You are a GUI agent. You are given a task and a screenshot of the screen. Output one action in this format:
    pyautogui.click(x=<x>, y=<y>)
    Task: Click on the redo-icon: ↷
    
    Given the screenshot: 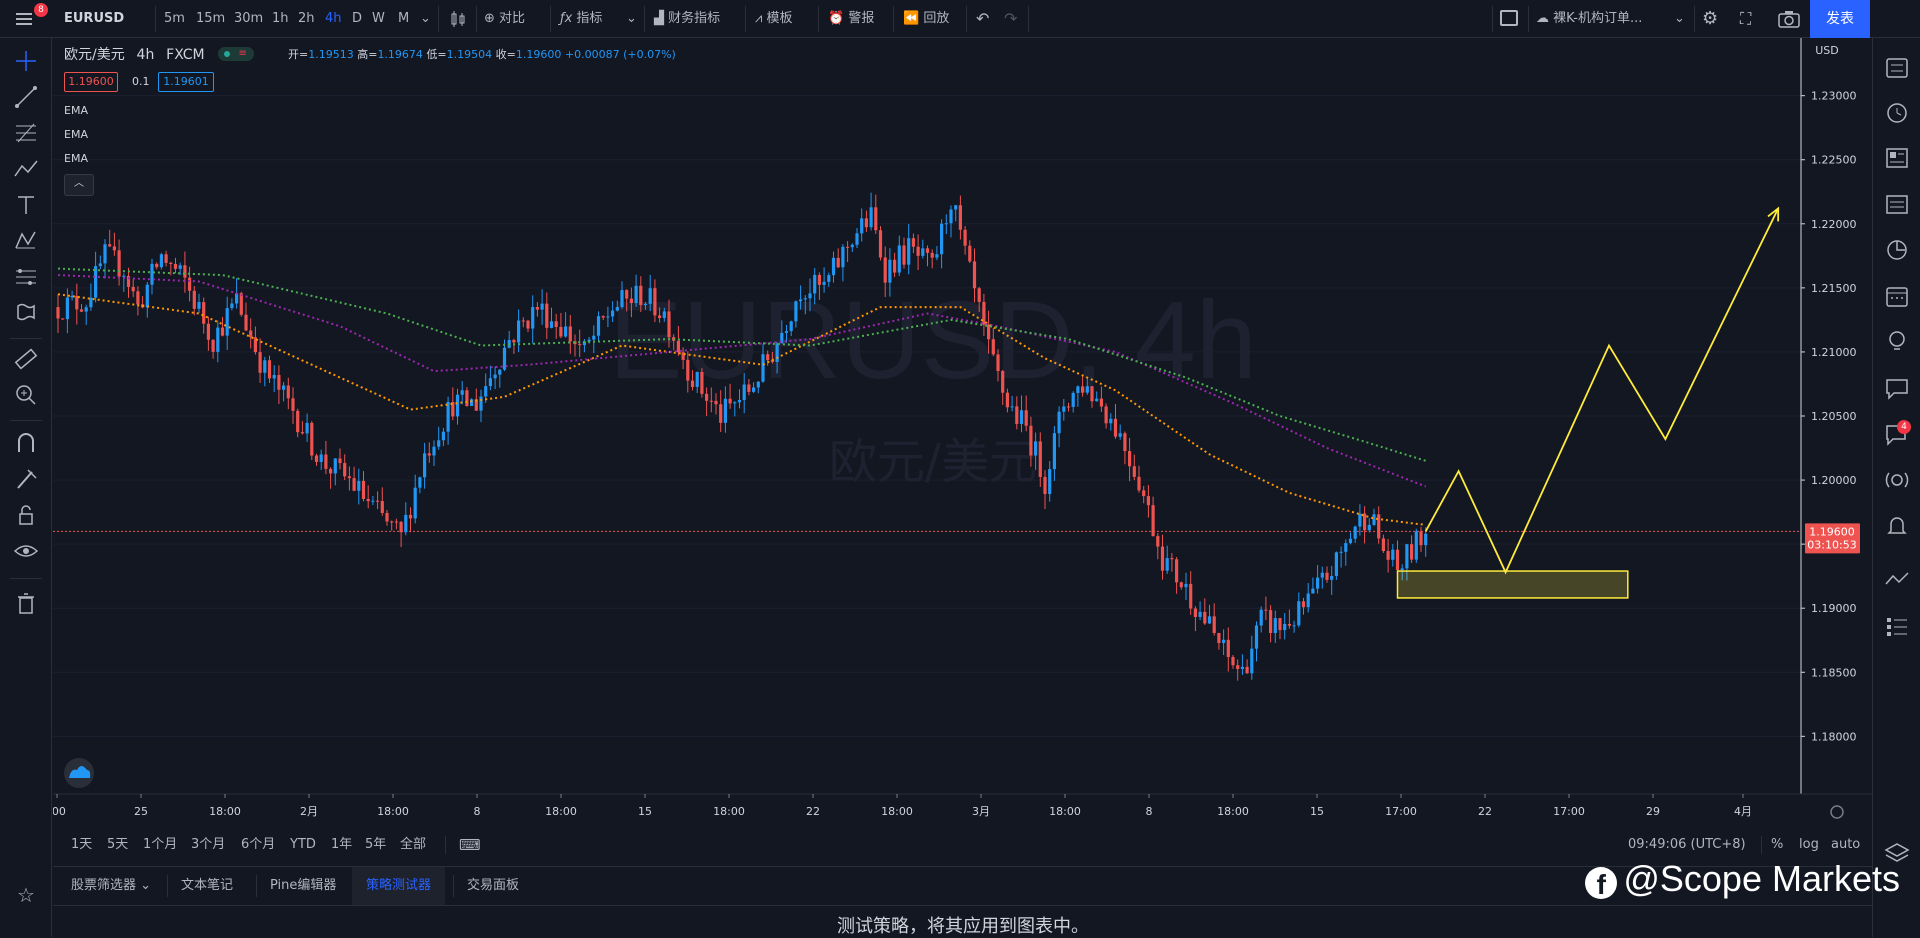 What is the action you would take?
    pyautogui.click(x=1010, y=19)
    